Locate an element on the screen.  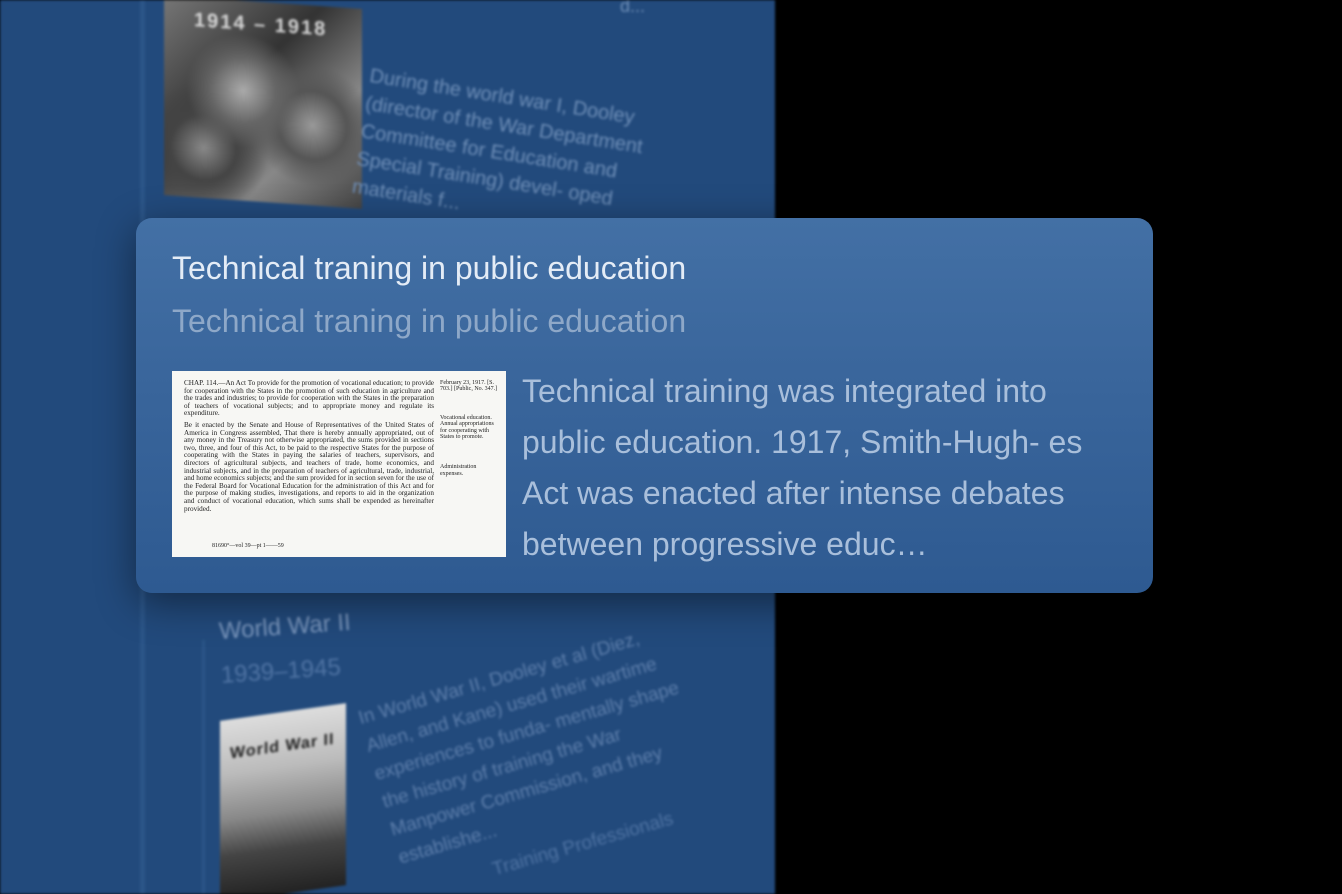
timeline-sub-spine is located at coordinates (203, 767).